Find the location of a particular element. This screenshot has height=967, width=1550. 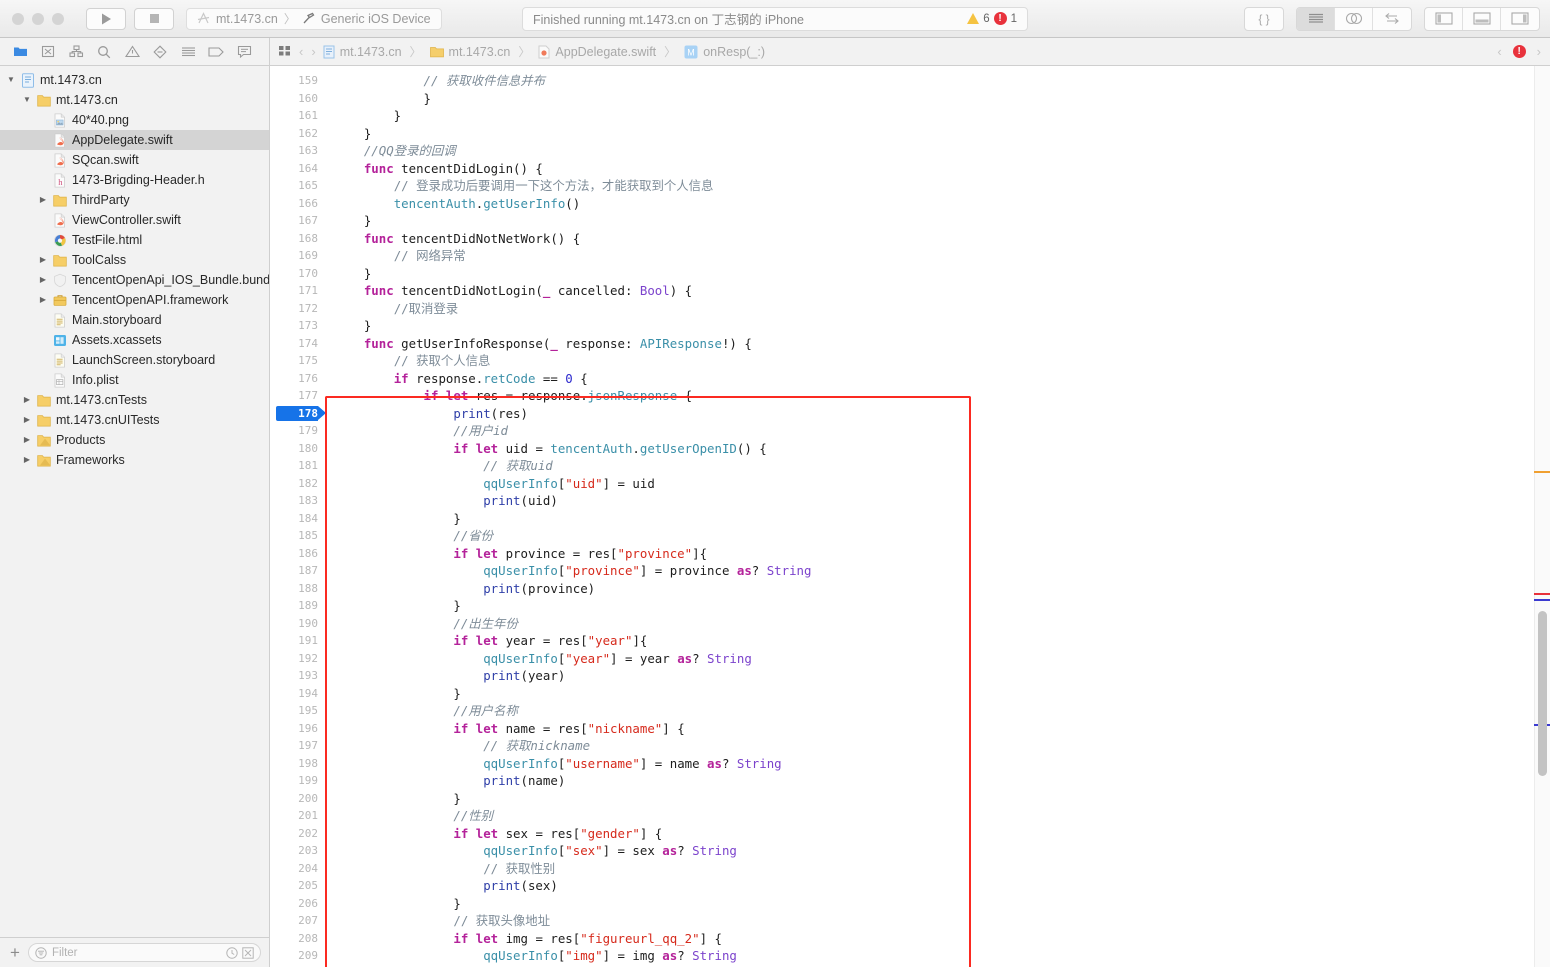

test-navigator-icon is located at coordinates (160, 52).